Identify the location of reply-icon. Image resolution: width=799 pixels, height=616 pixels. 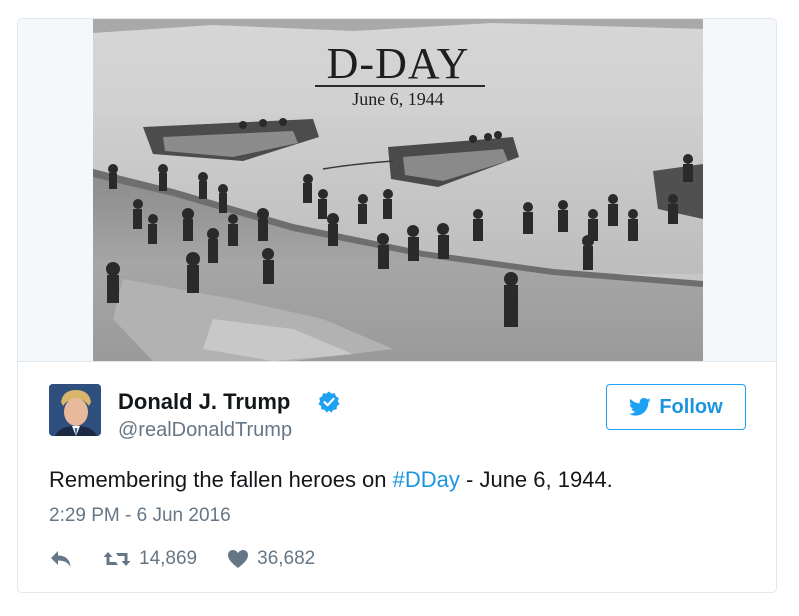
(61, 559).